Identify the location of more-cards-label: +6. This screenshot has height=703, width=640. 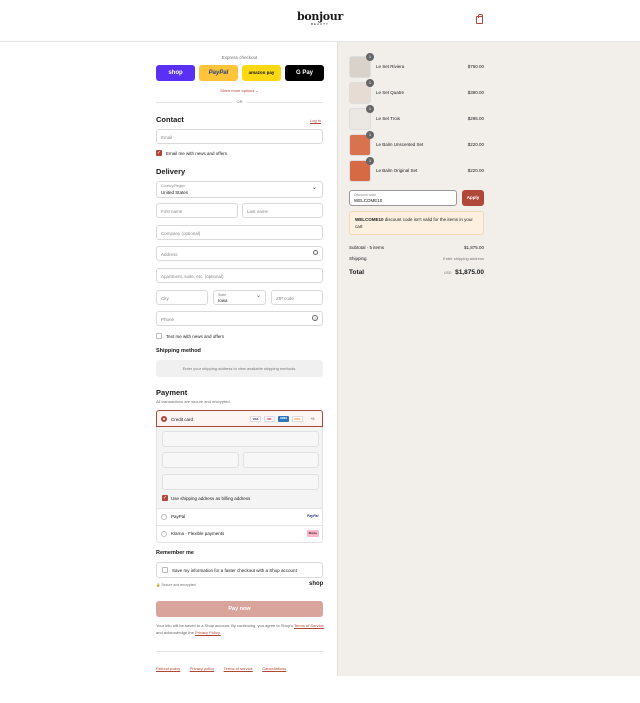
(312, 419).